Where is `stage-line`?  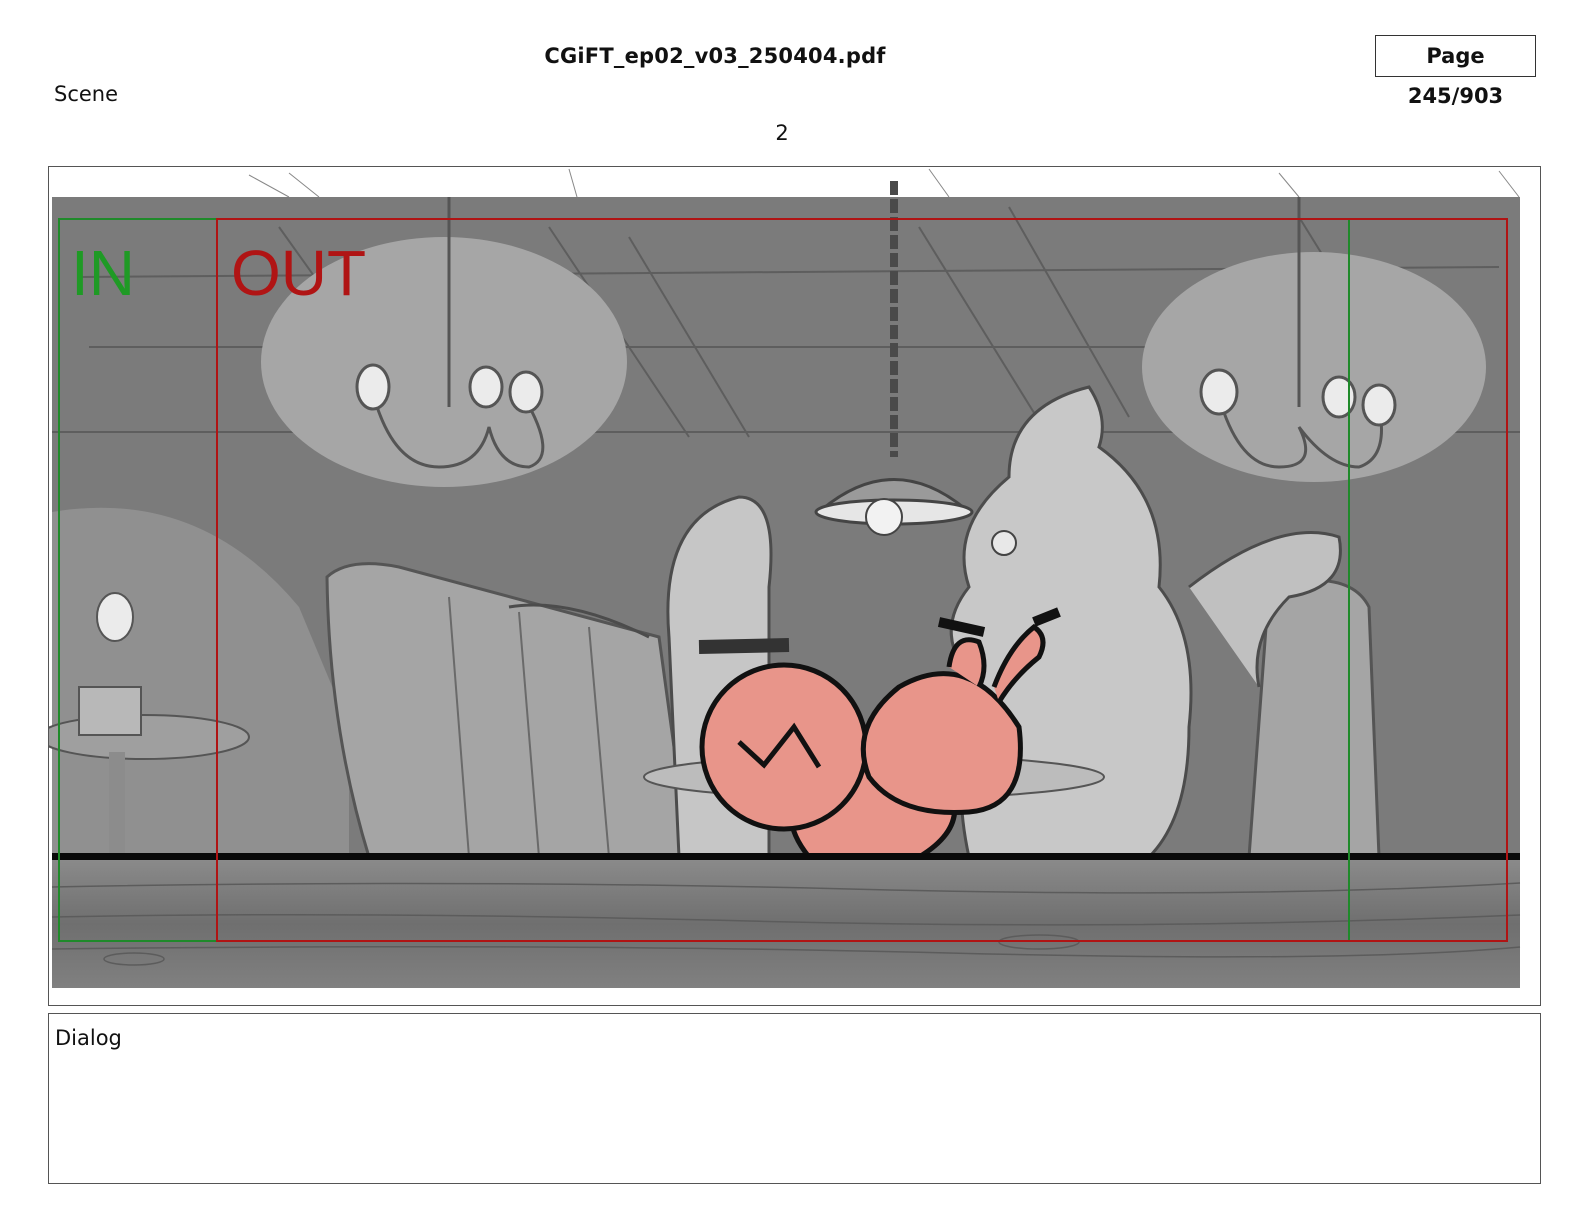 stage-line is located at coordinates (786, 856).